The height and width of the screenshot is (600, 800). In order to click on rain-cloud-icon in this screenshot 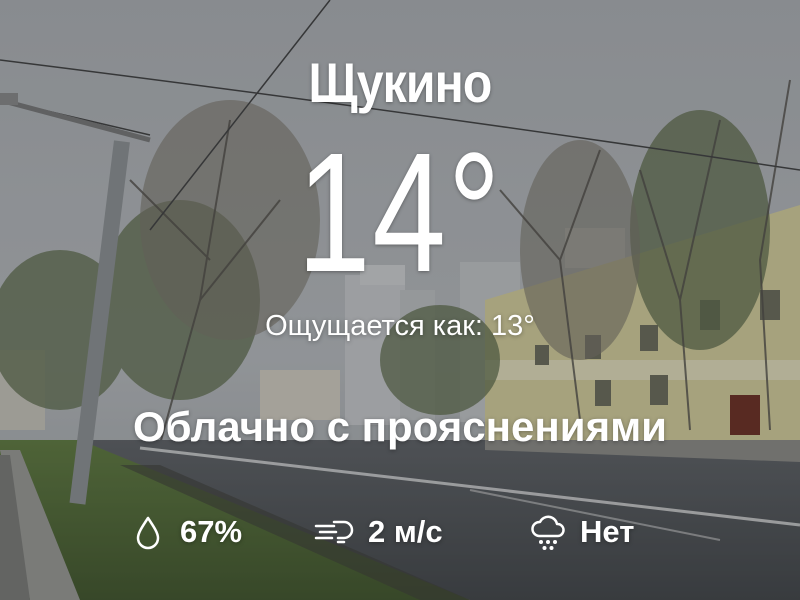, I will do `click(548, 532)`.